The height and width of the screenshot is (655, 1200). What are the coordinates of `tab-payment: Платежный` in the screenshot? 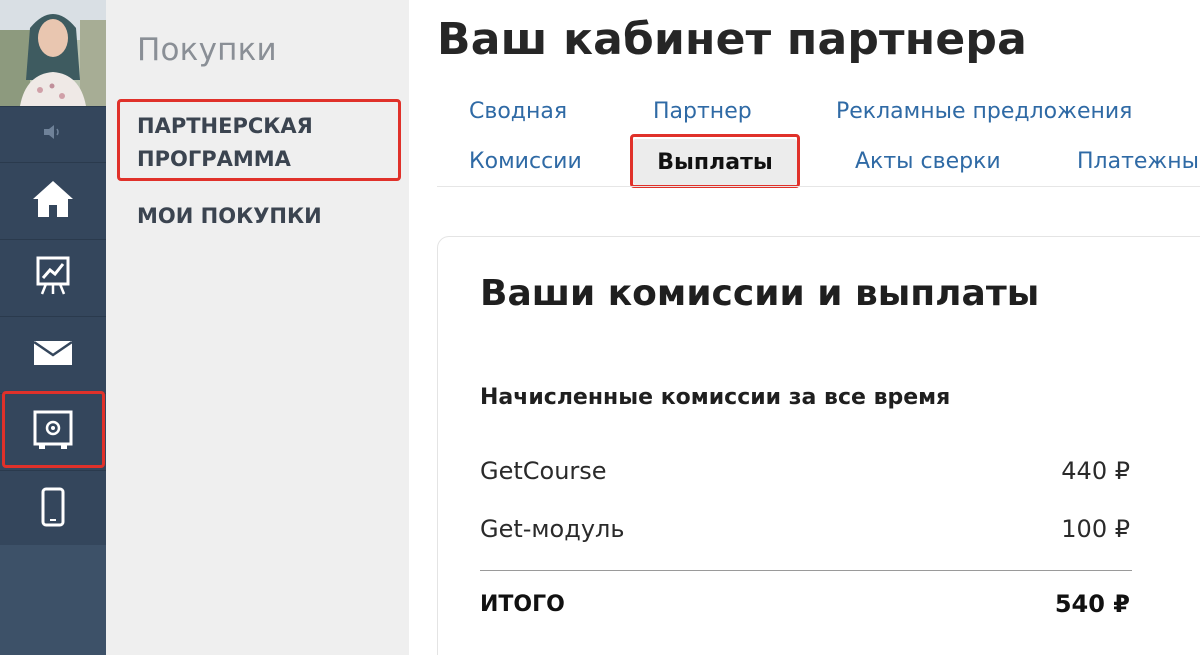 It's located at (1138, 161).